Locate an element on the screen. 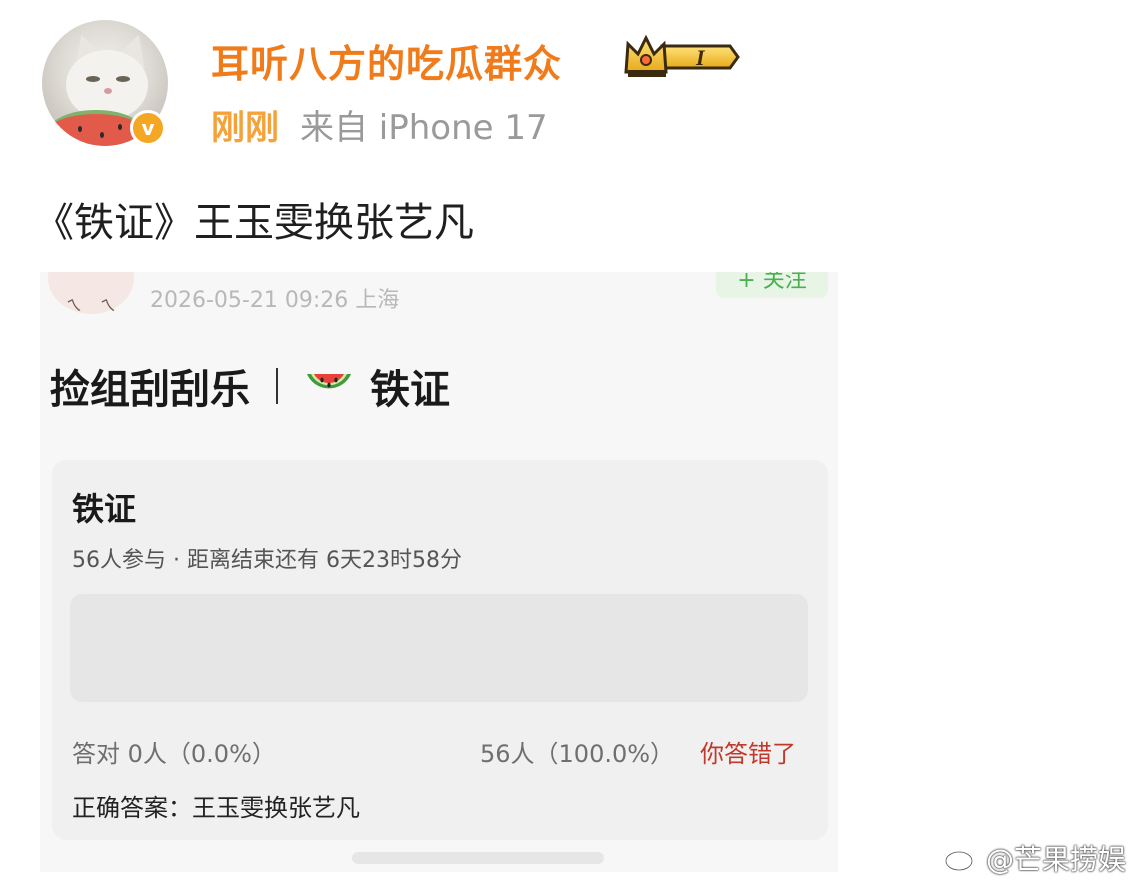 This screenshot has height=882, width=1148. post-time: 刚刚 is located at coordinates (245, 128).